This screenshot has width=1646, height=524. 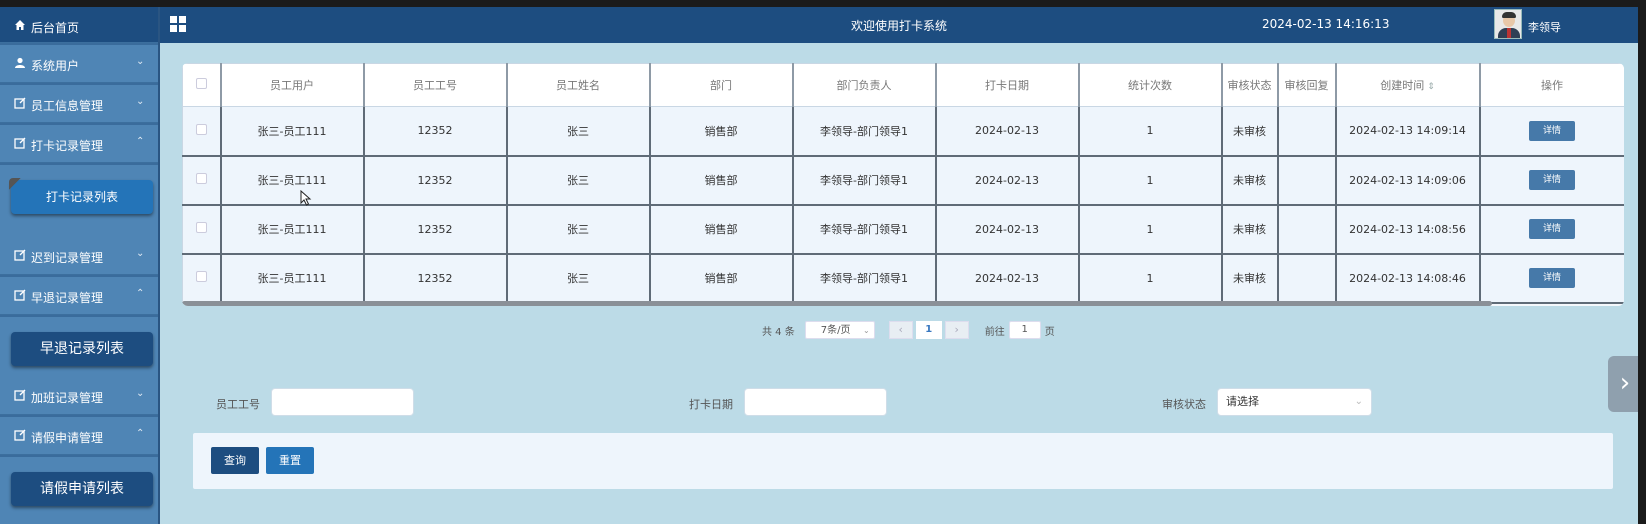 I want to click on sidebar-item-label: 打卡记录管理, so click(x=67, y=146).